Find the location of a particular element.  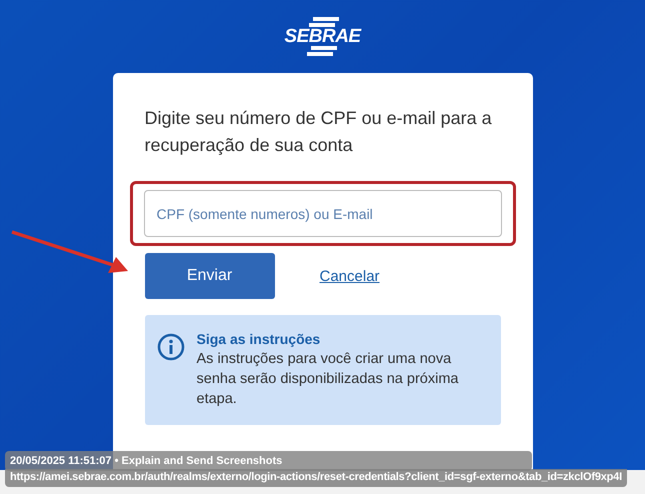

screenshot-caption: 20/05/2025 11:51:07 • Explain and Send Screenshots is located at coordinates (146, 461).